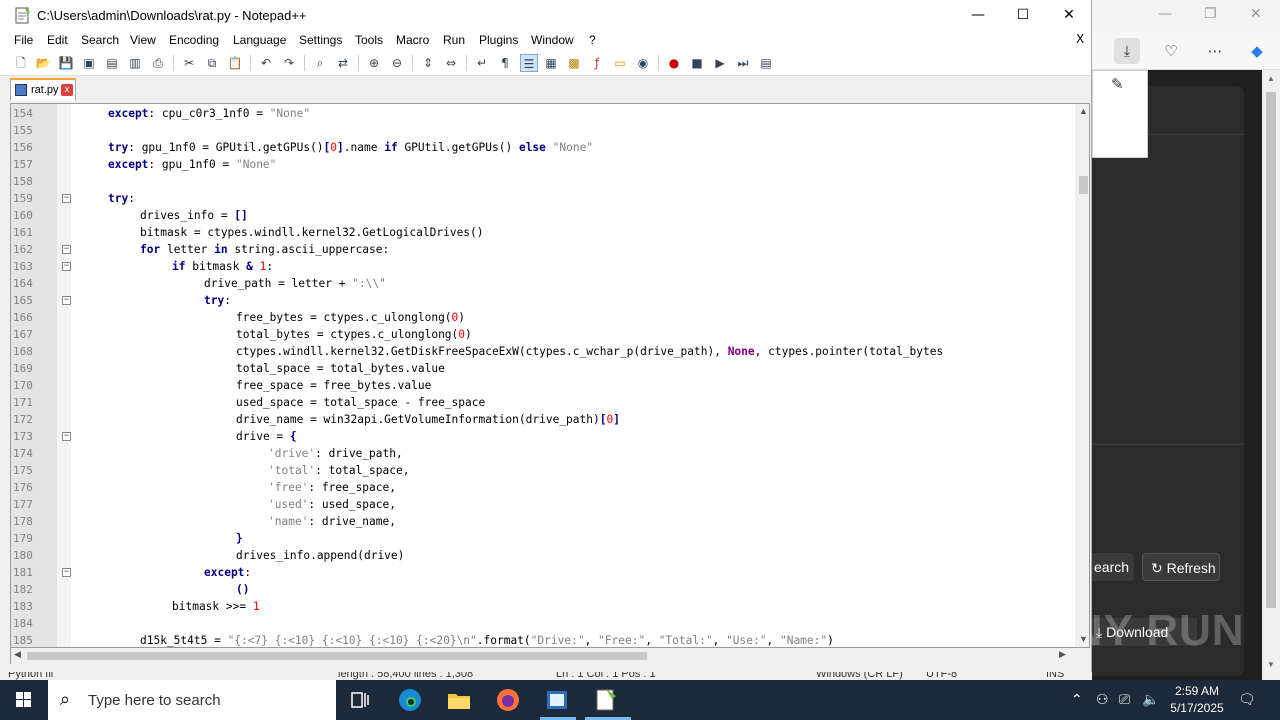  I want to click on tab-rat-py: rat.py x, so click(43, 89).